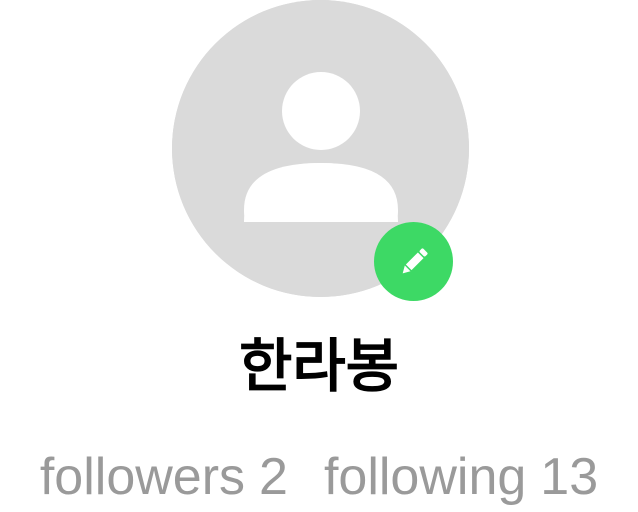 Image resolution: width=638 pixels, height=512 pixels. What do you see at coordinates (569, 477) in the screenshot?
I see `following-count: 13` at bounding box center [569, 477].